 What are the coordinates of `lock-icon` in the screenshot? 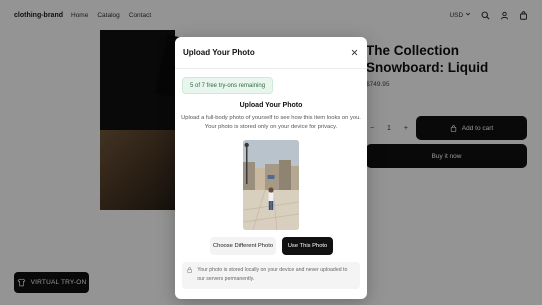 It's located at (189, 270).